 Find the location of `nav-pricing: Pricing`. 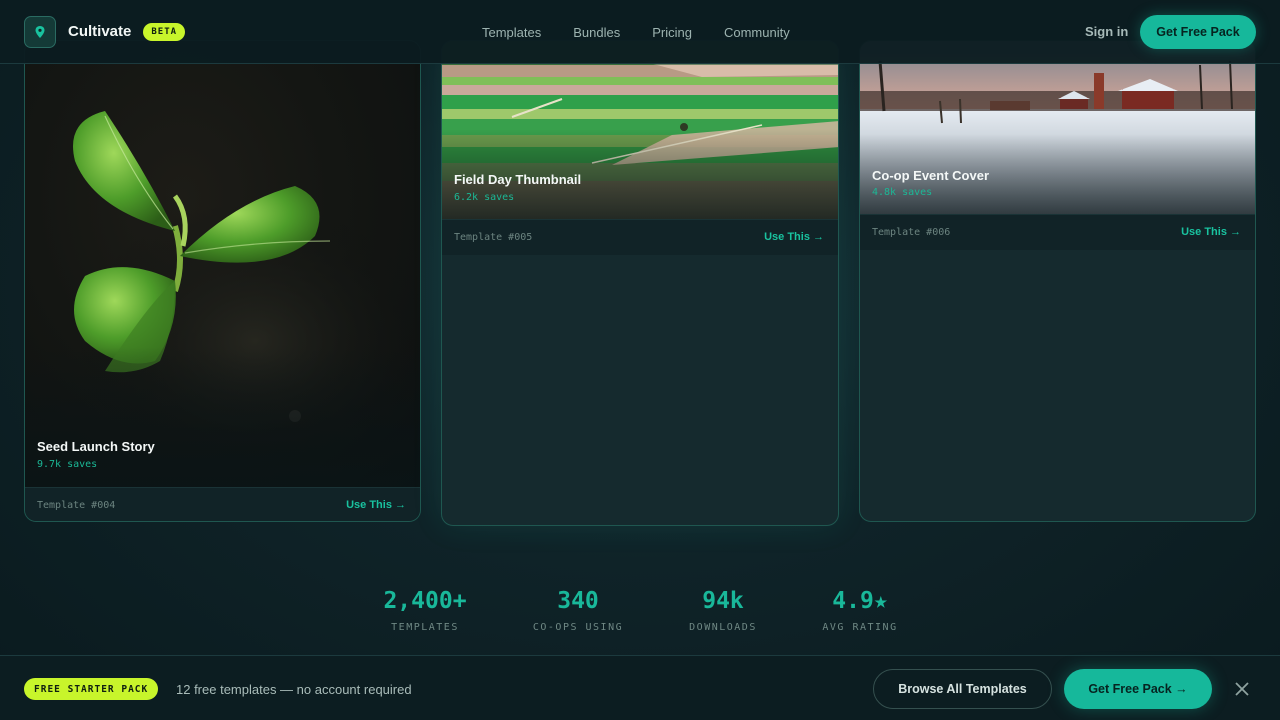

nav-pricing: Pricing is located at coordinates (672, 32).